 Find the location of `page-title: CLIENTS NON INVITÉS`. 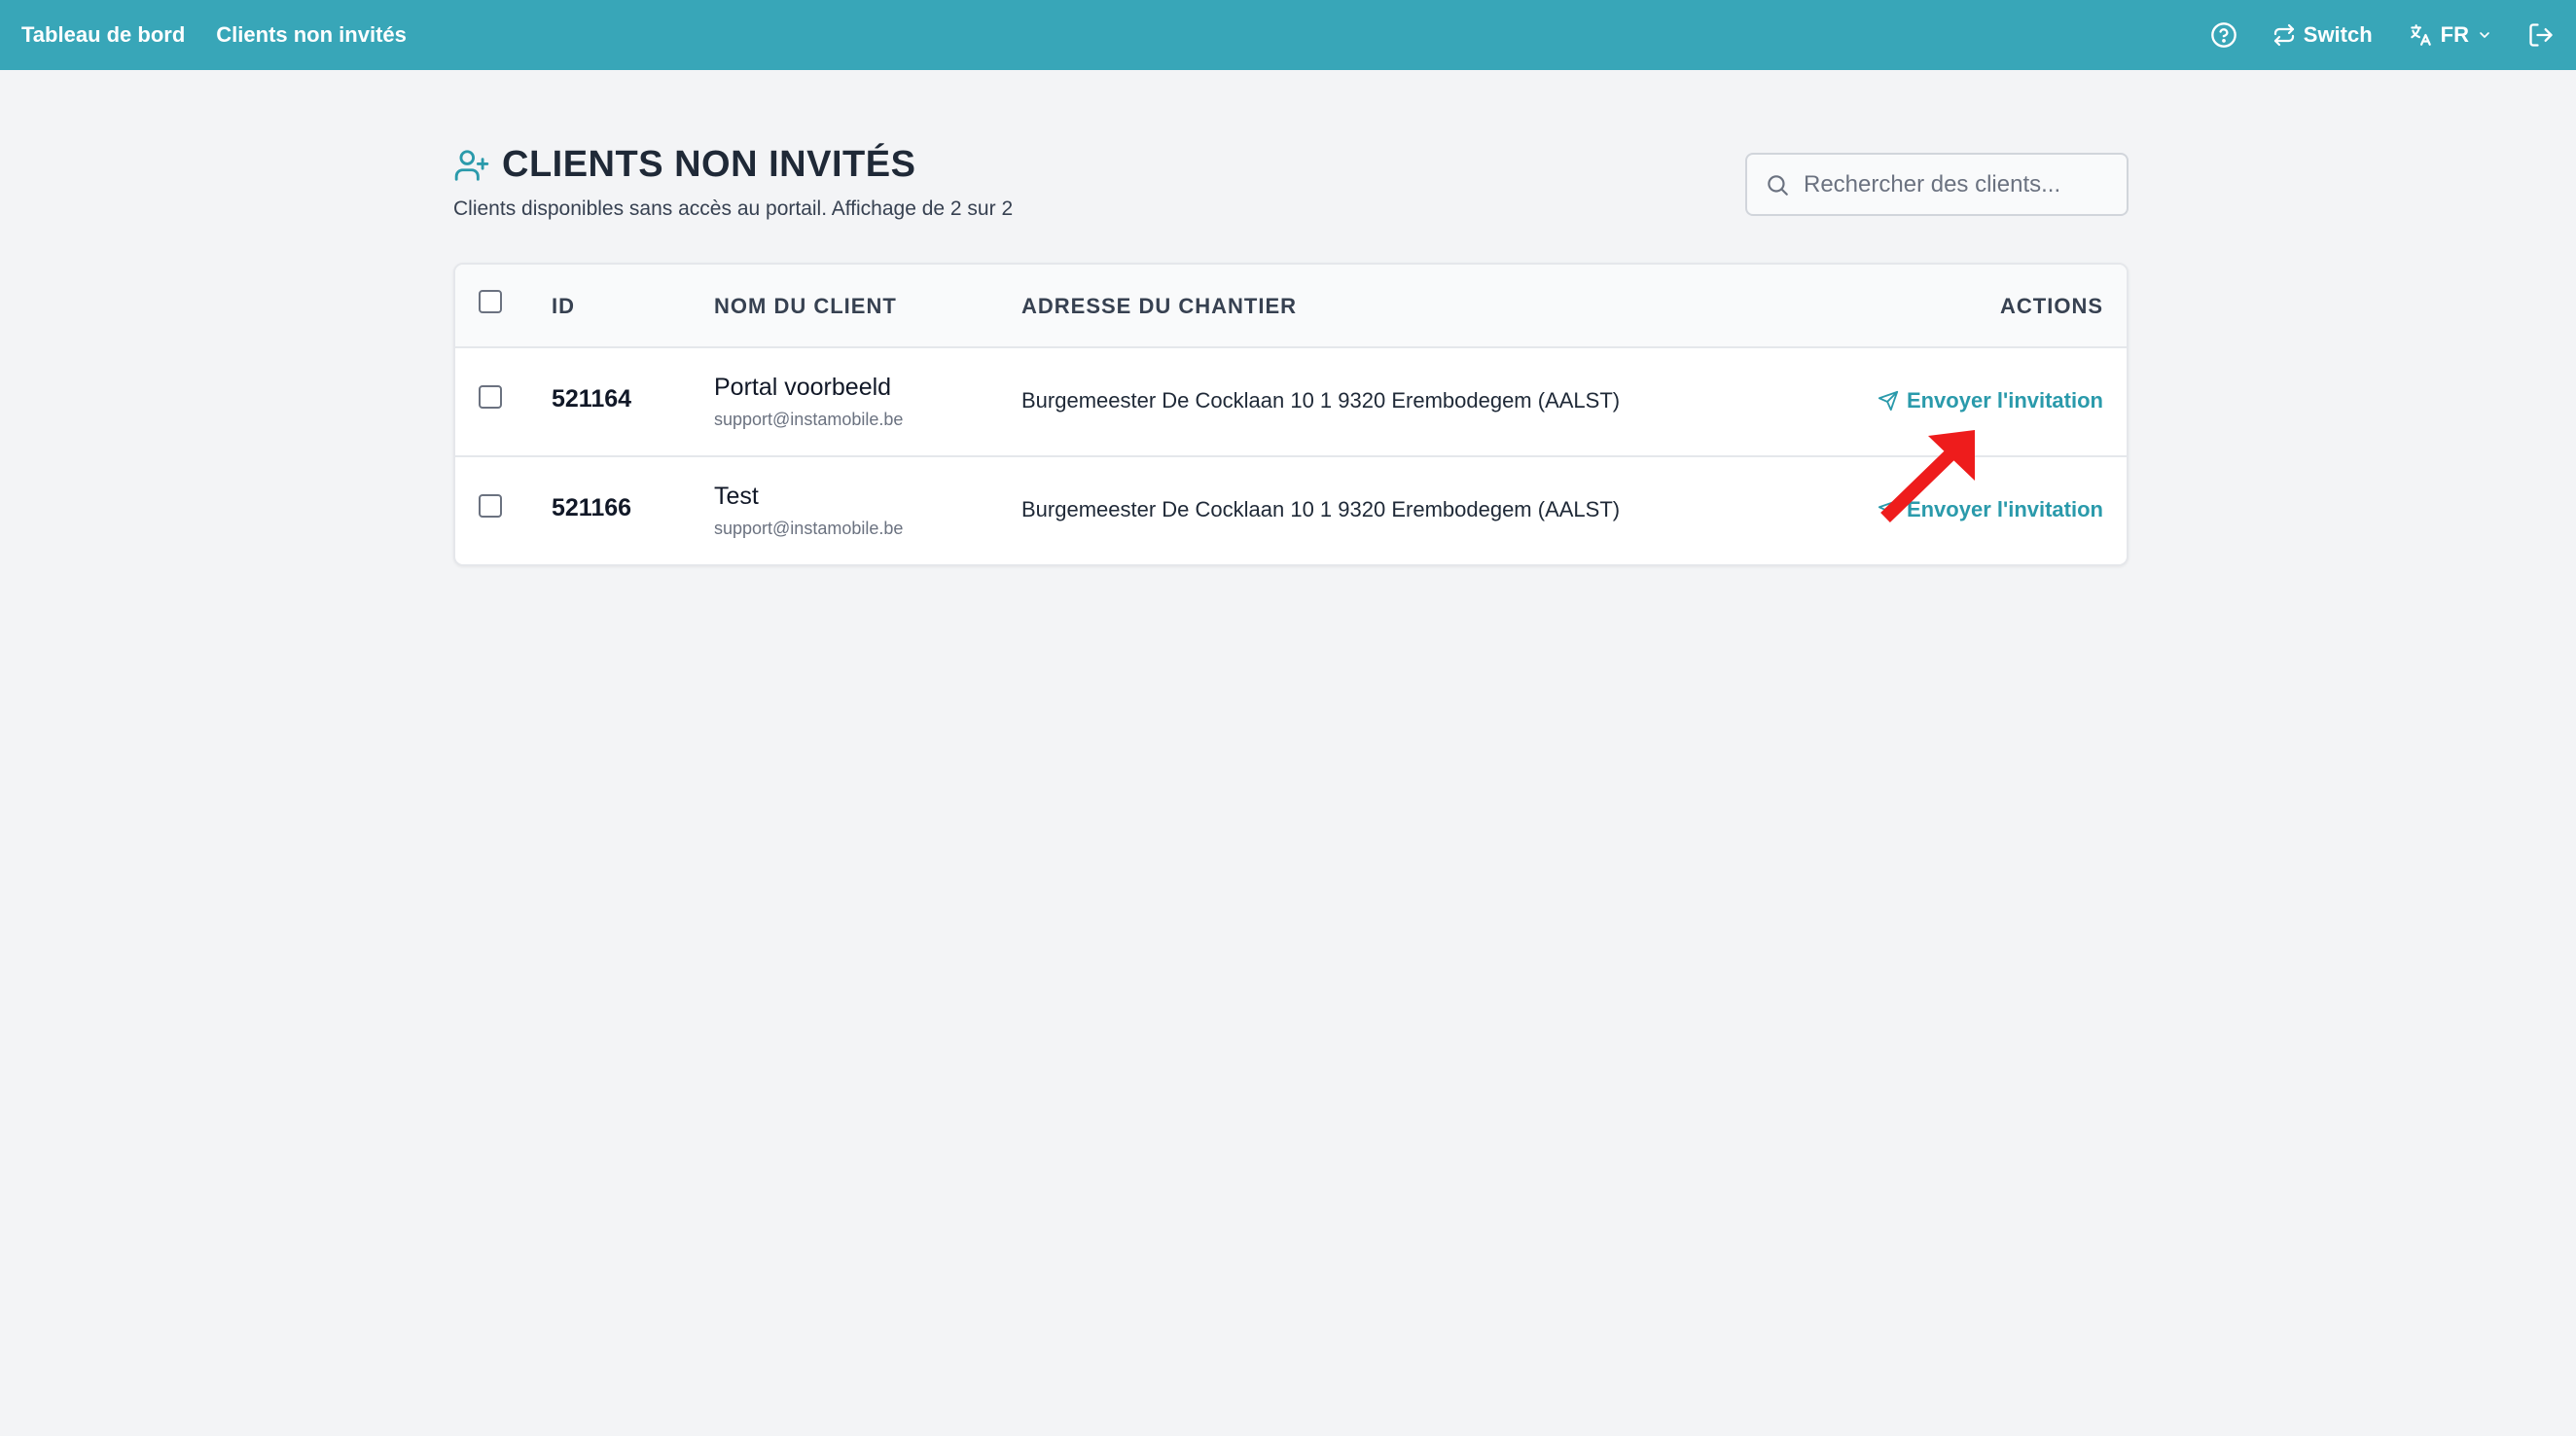

page-title: CLIENTS NON INVITÉS is located at coordinates (709, 164).